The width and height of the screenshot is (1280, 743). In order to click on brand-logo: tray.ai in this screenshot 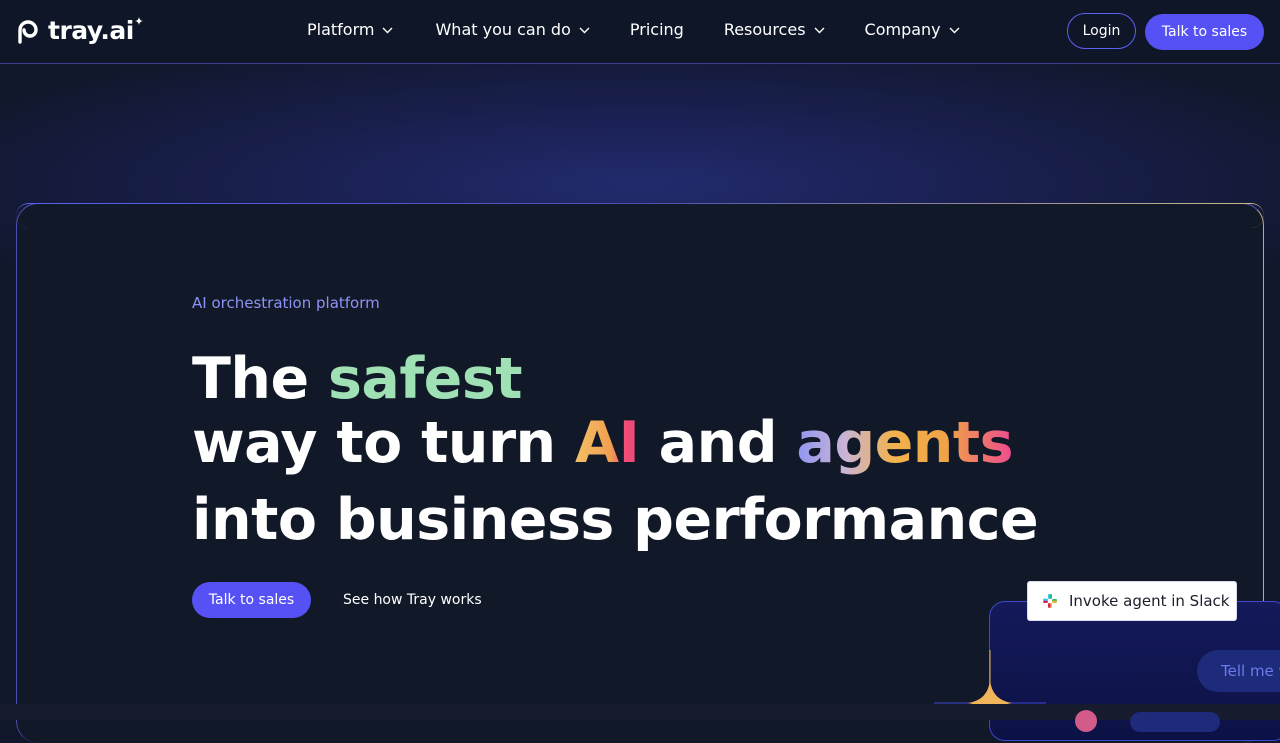, I will do `click(79, 31)`.